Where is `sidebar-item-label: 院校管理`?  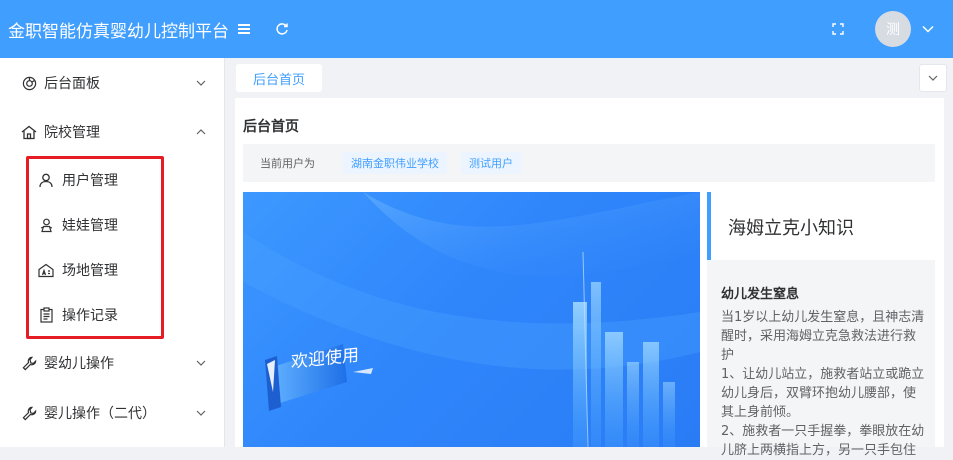
sidebar-item-label: 院校管理 is located at coordinates (72, 133).